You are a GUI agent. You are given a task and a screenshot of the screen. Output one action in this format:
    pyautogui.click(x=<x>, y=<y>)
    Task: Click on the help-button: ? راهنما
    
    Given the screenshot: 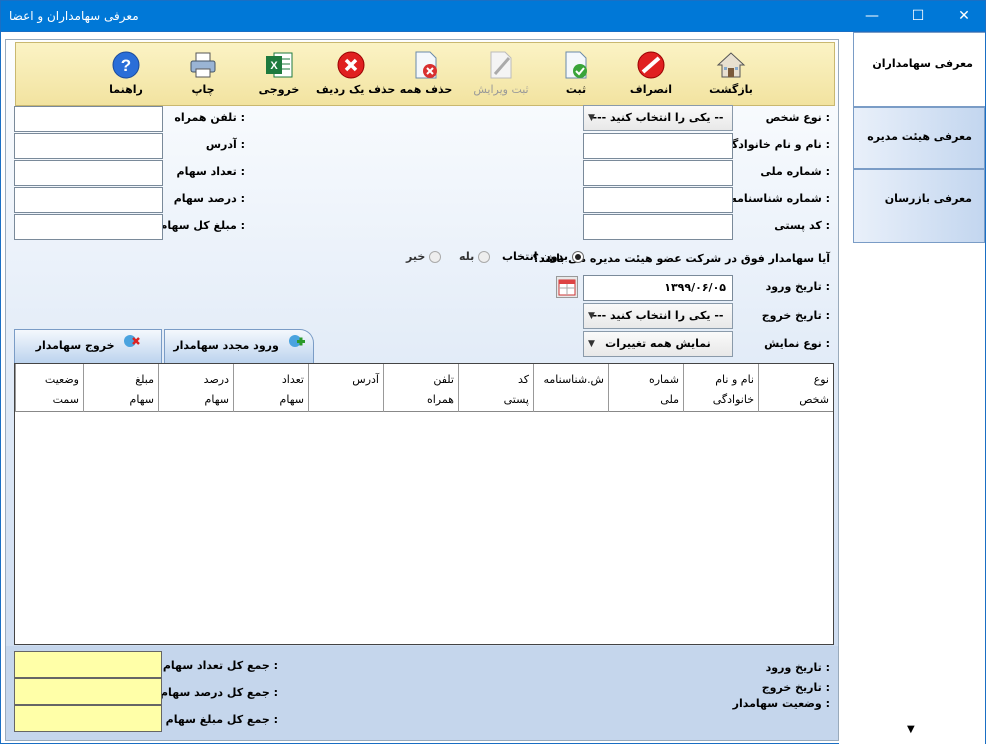 What is the action you would take?
    pyautogui.click(x=126, y=74)
    